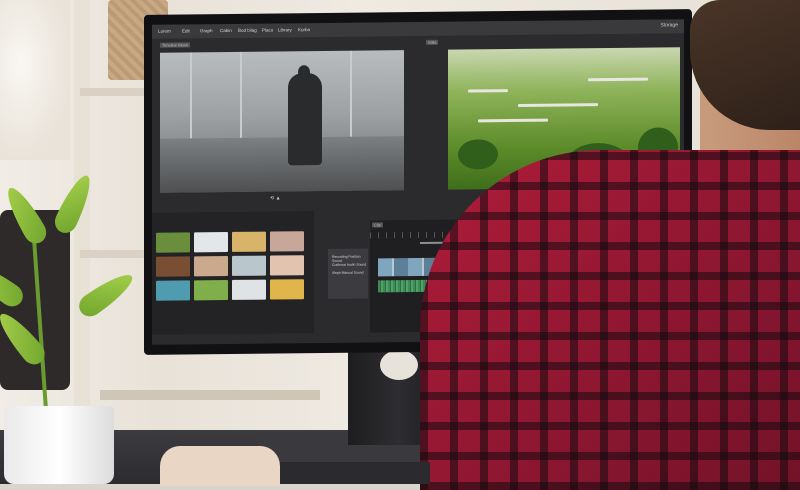 Image resolution: width=800 pixels, height=490 pixels. I want to click on track-label: Aleph Manual Sound, so click(348, 272).